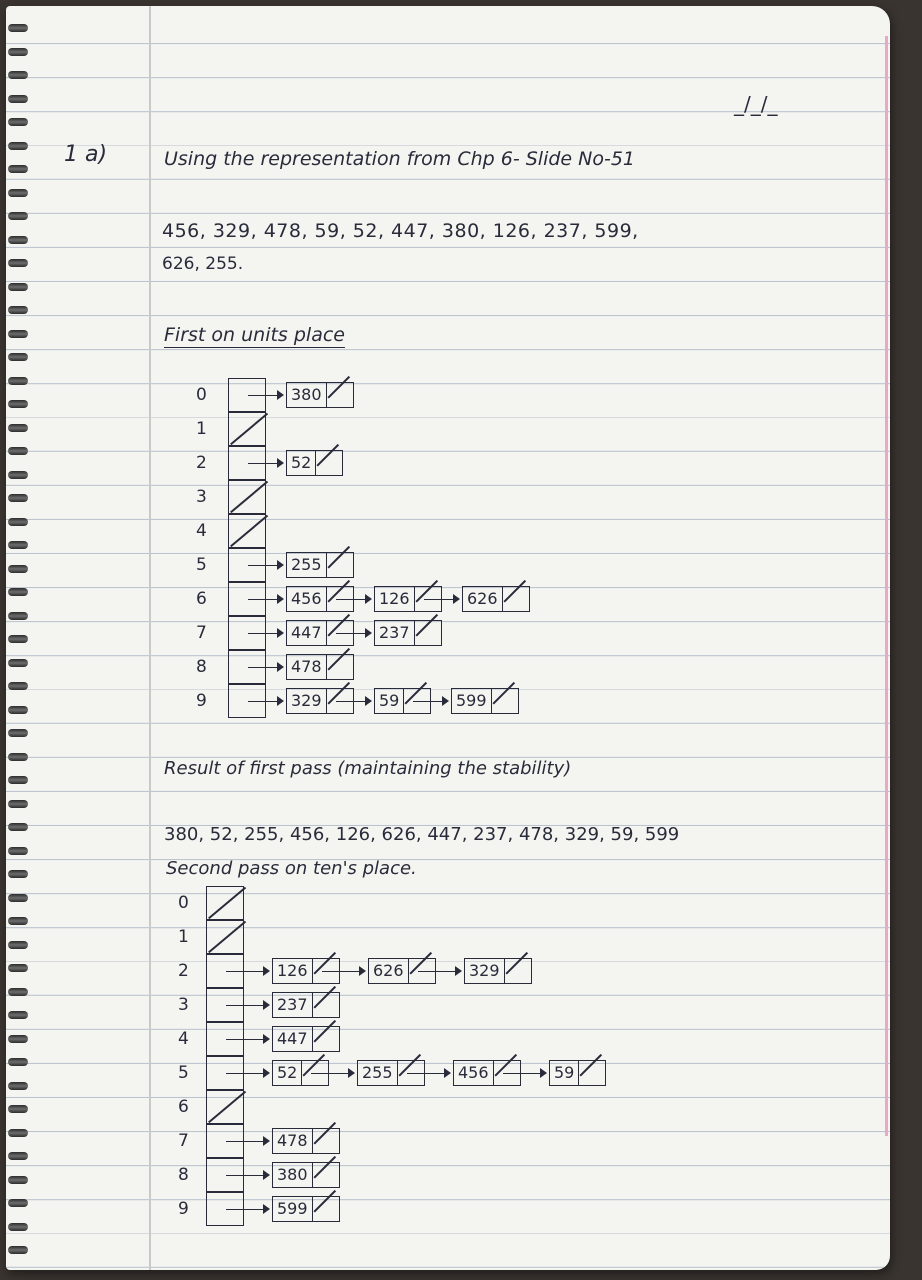 The image size is (922, 1280). I want to click on bucket-index: 8, so click(201, 667).